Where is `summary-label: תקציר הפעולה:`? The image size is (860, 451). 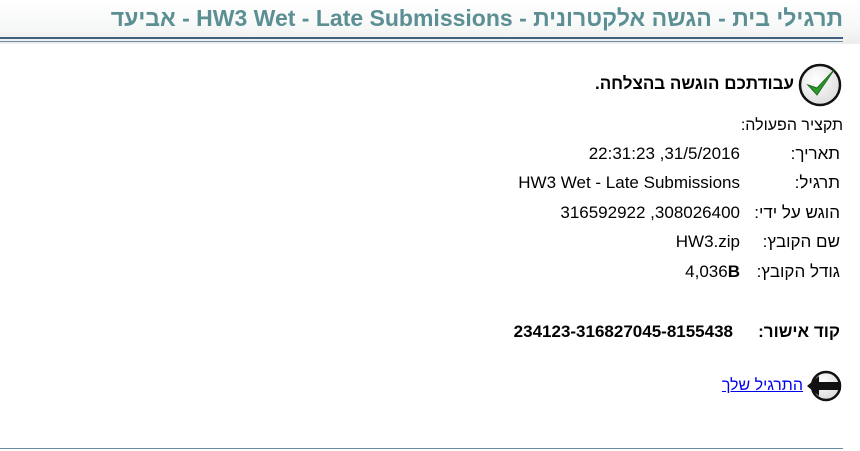 summary-label: תקציר הפעולה: is located at coordinates (791, 125).